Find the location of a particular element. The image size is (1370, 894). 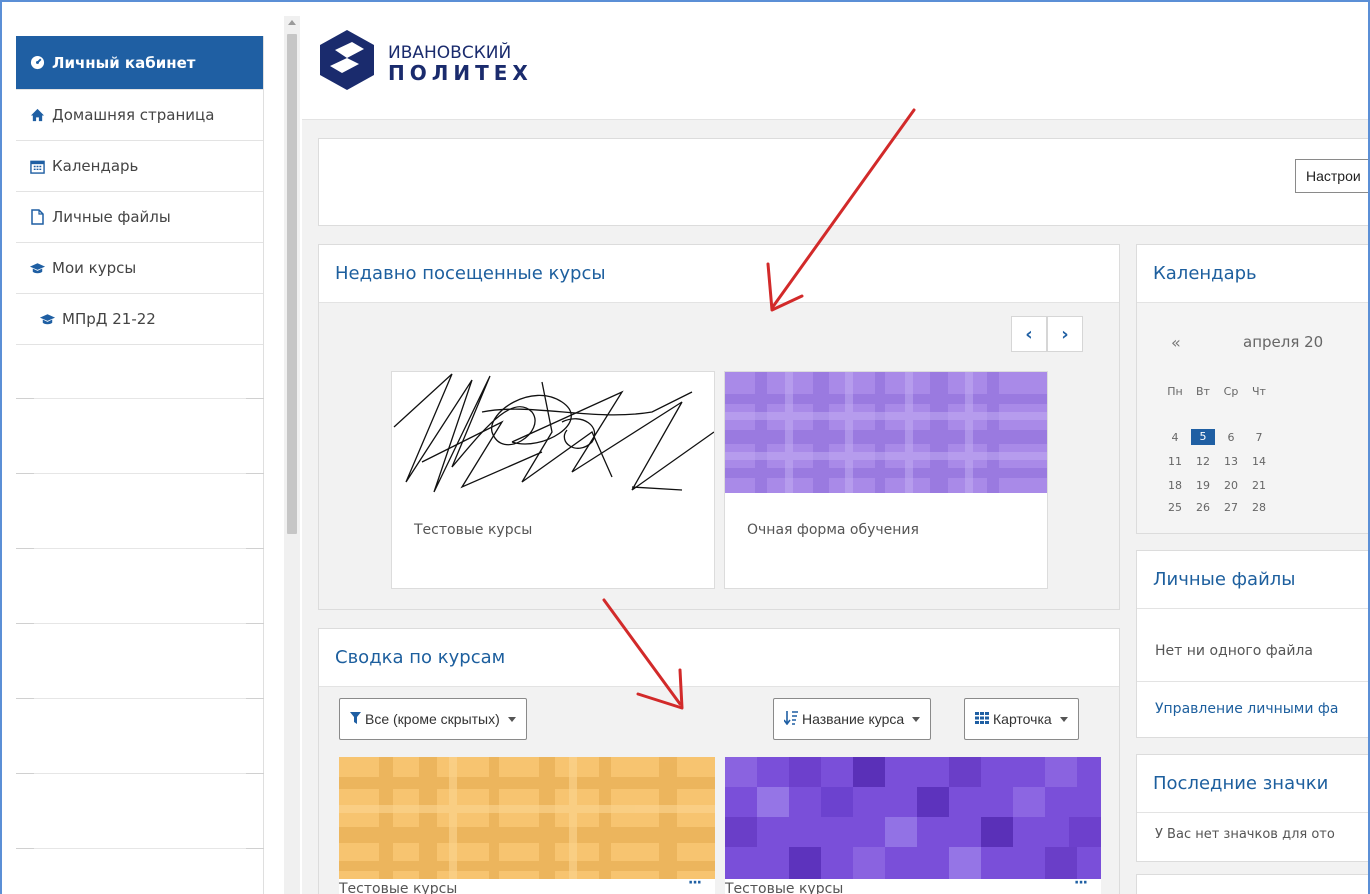

calendar-day: 4 is located at coordinates (1175, 437).